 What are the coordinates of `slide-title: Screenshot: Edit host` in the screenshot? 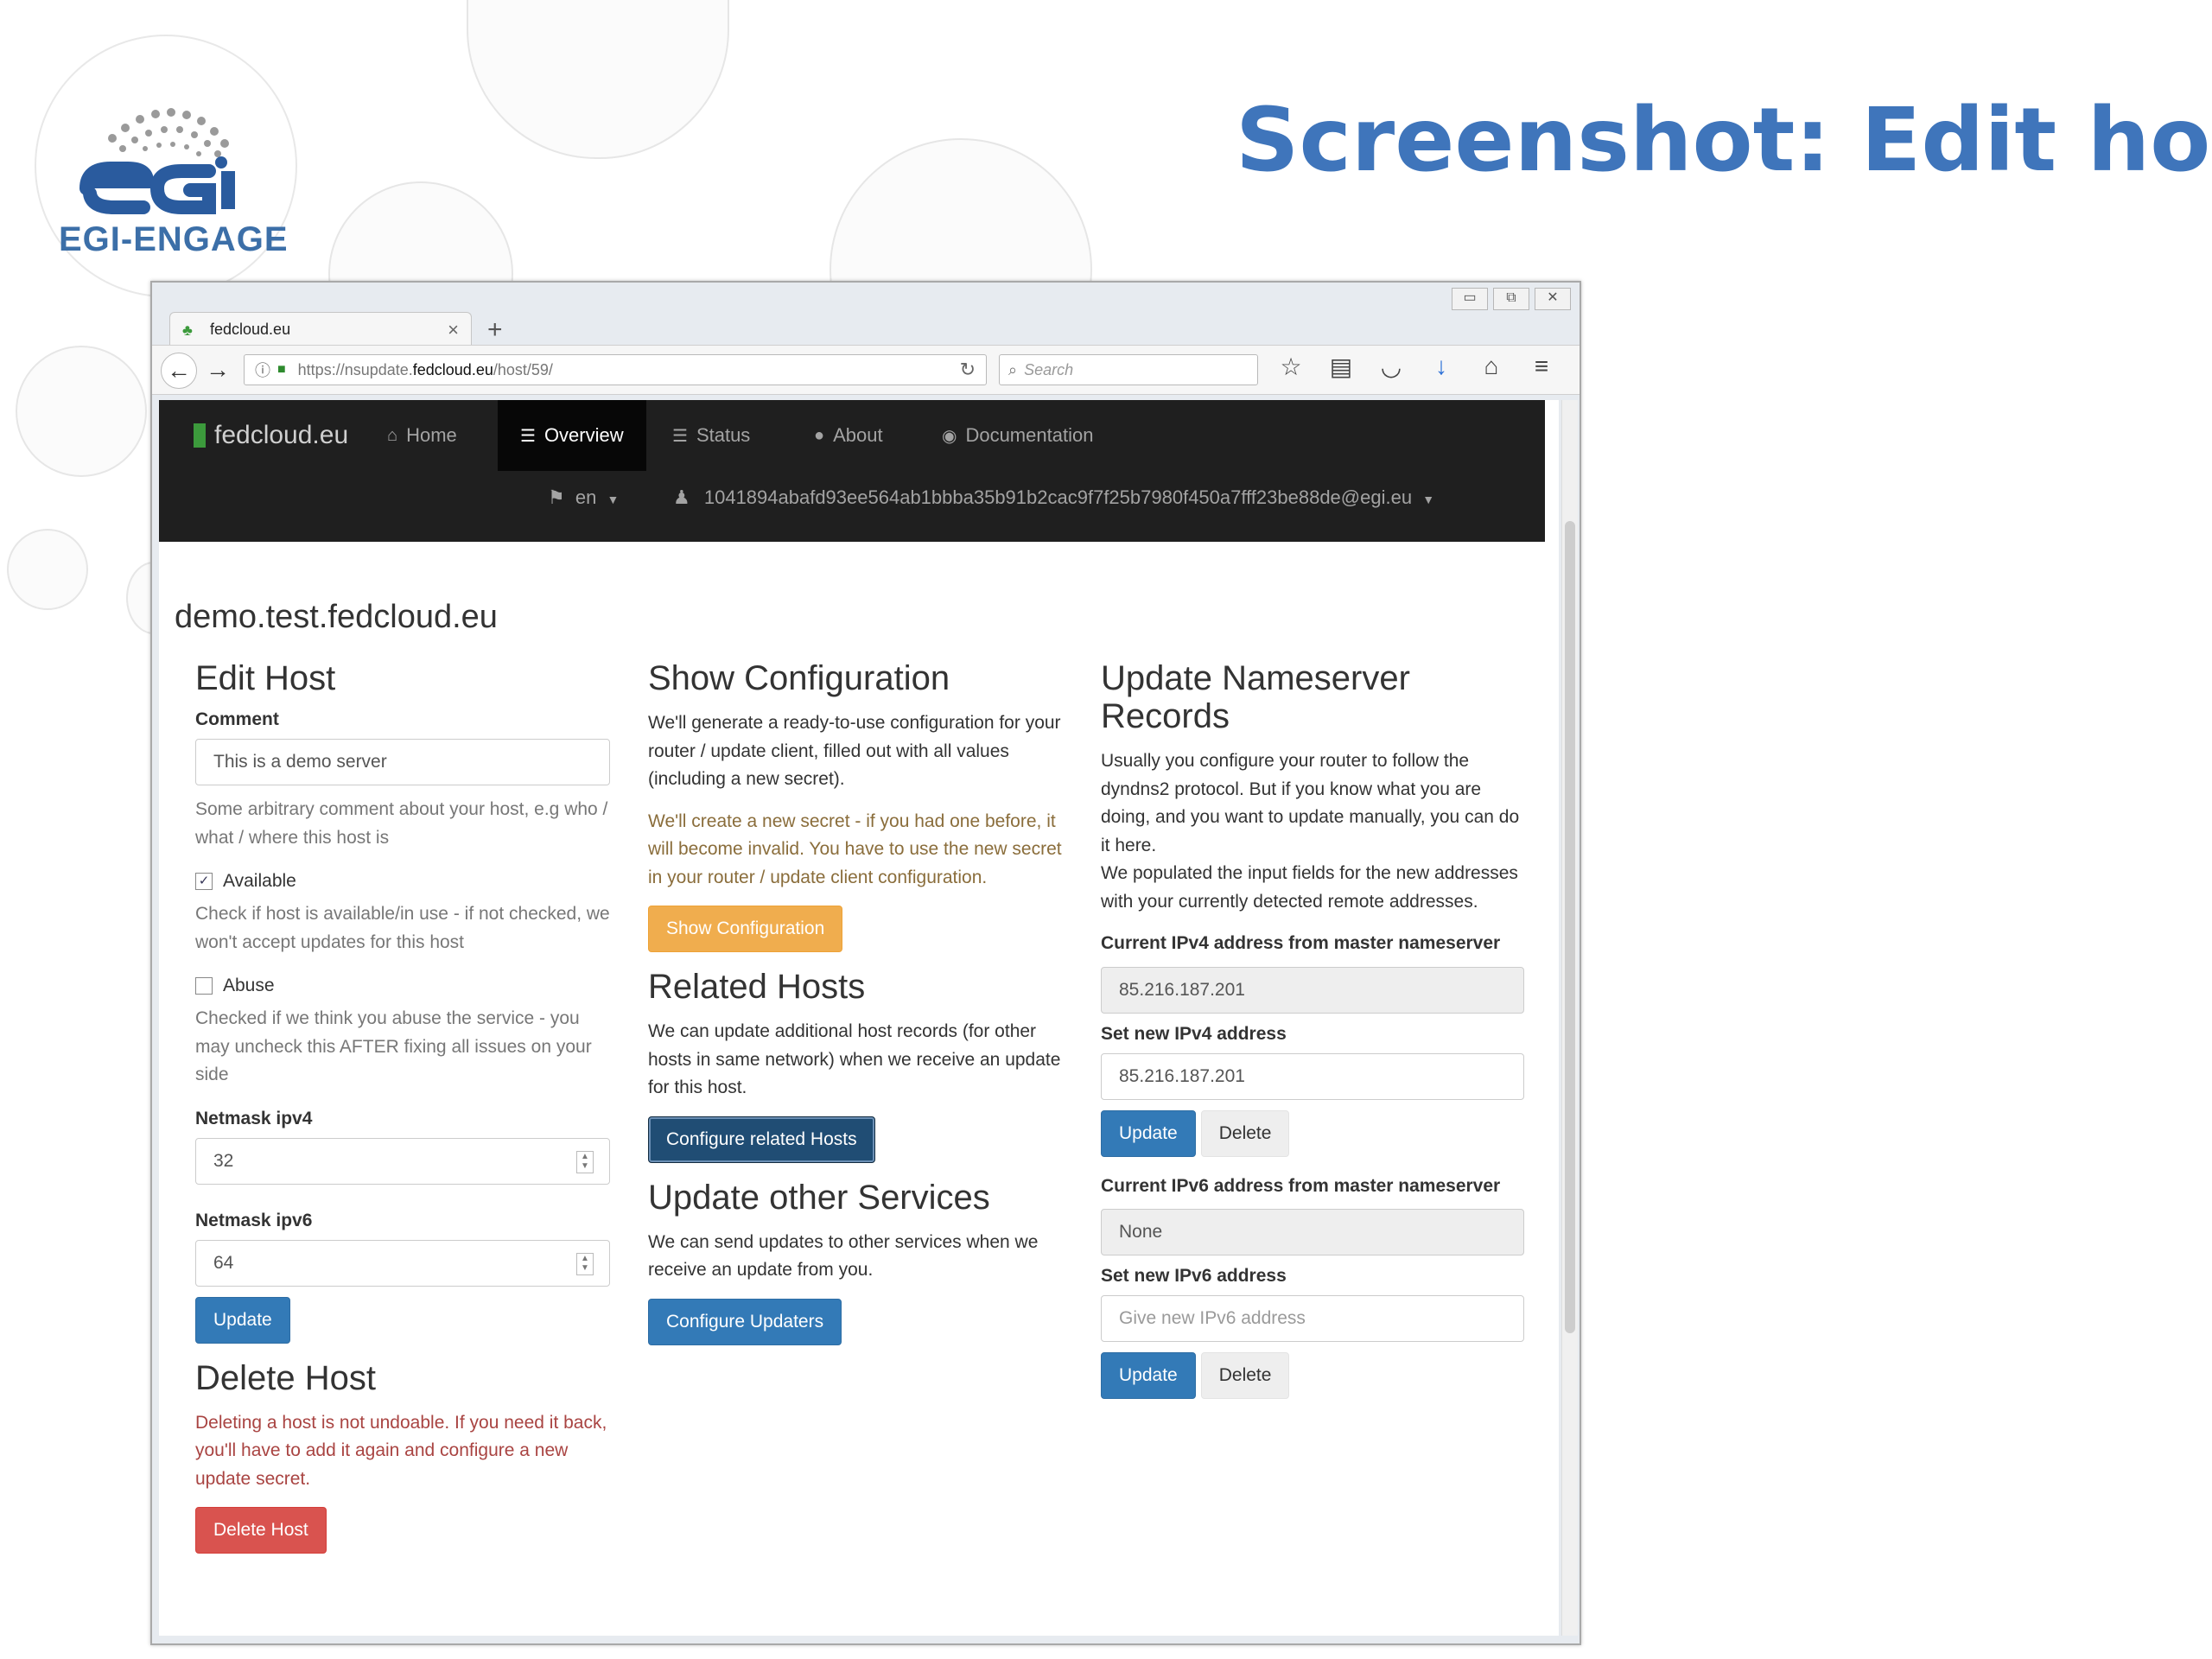 It's located at (1724, 140).